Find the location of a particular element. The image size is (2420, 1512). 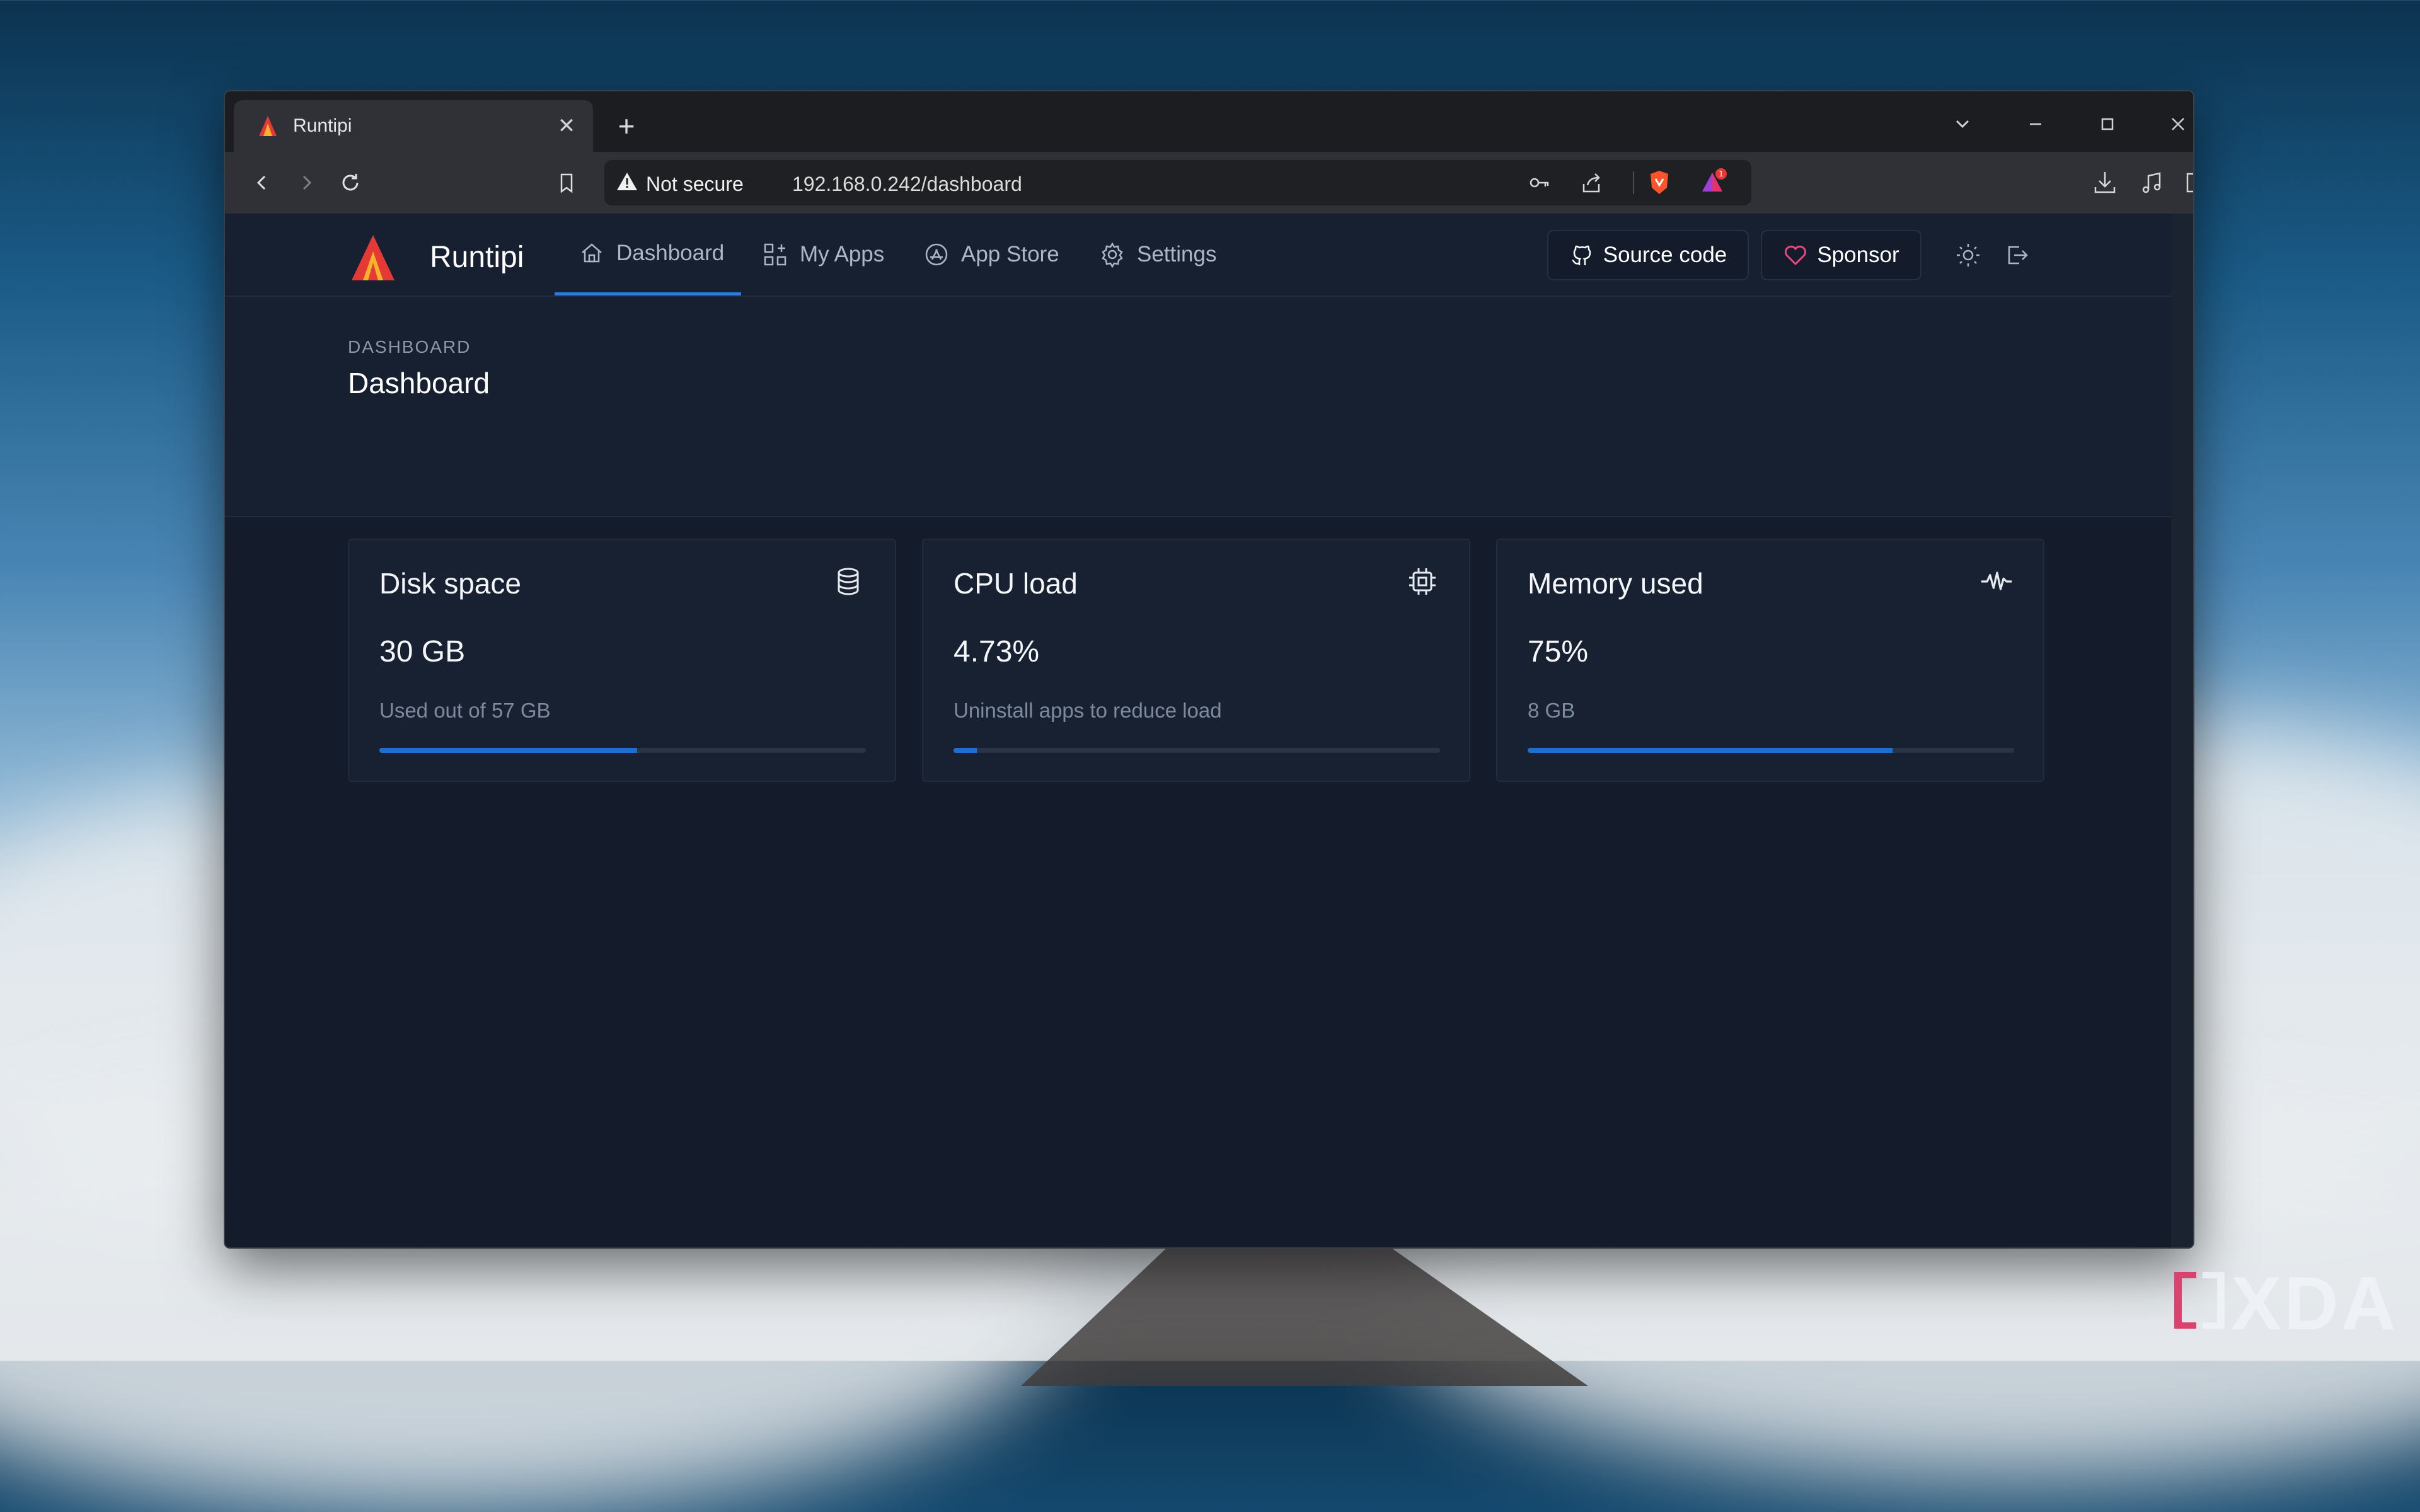

nav-item-label: App Store is located at coordinates (1010, 254).